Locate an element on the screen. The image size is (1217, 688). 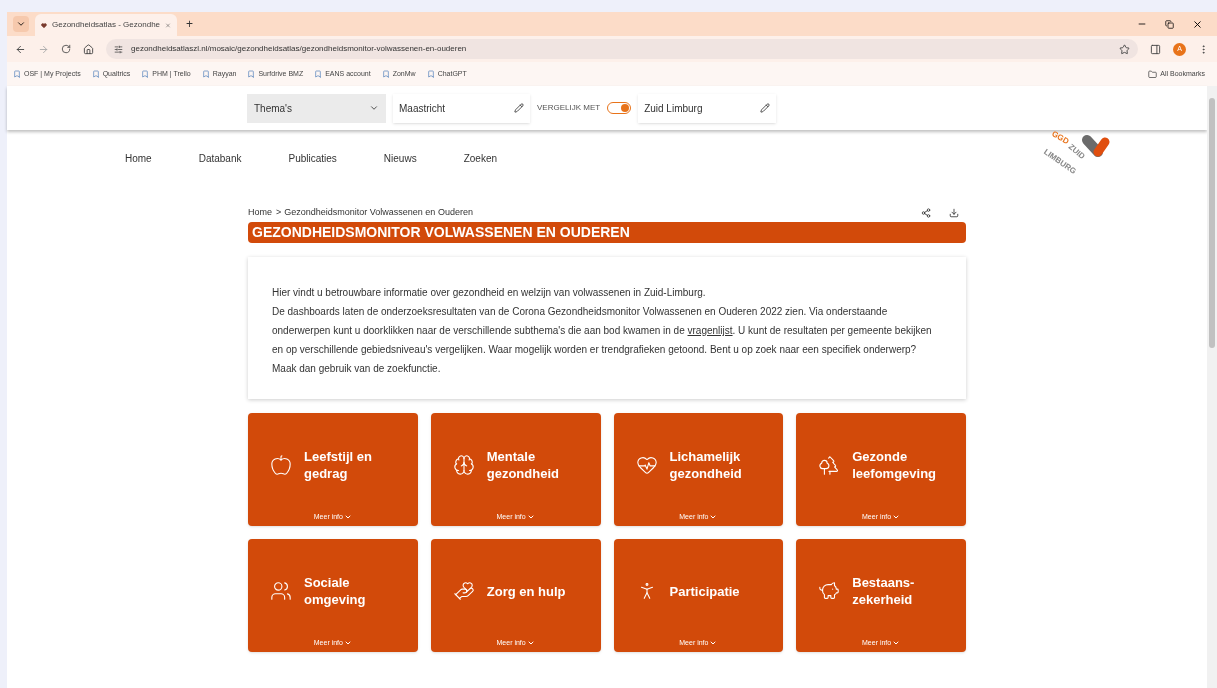
restore-icon is located at coordinates (1169, 24).